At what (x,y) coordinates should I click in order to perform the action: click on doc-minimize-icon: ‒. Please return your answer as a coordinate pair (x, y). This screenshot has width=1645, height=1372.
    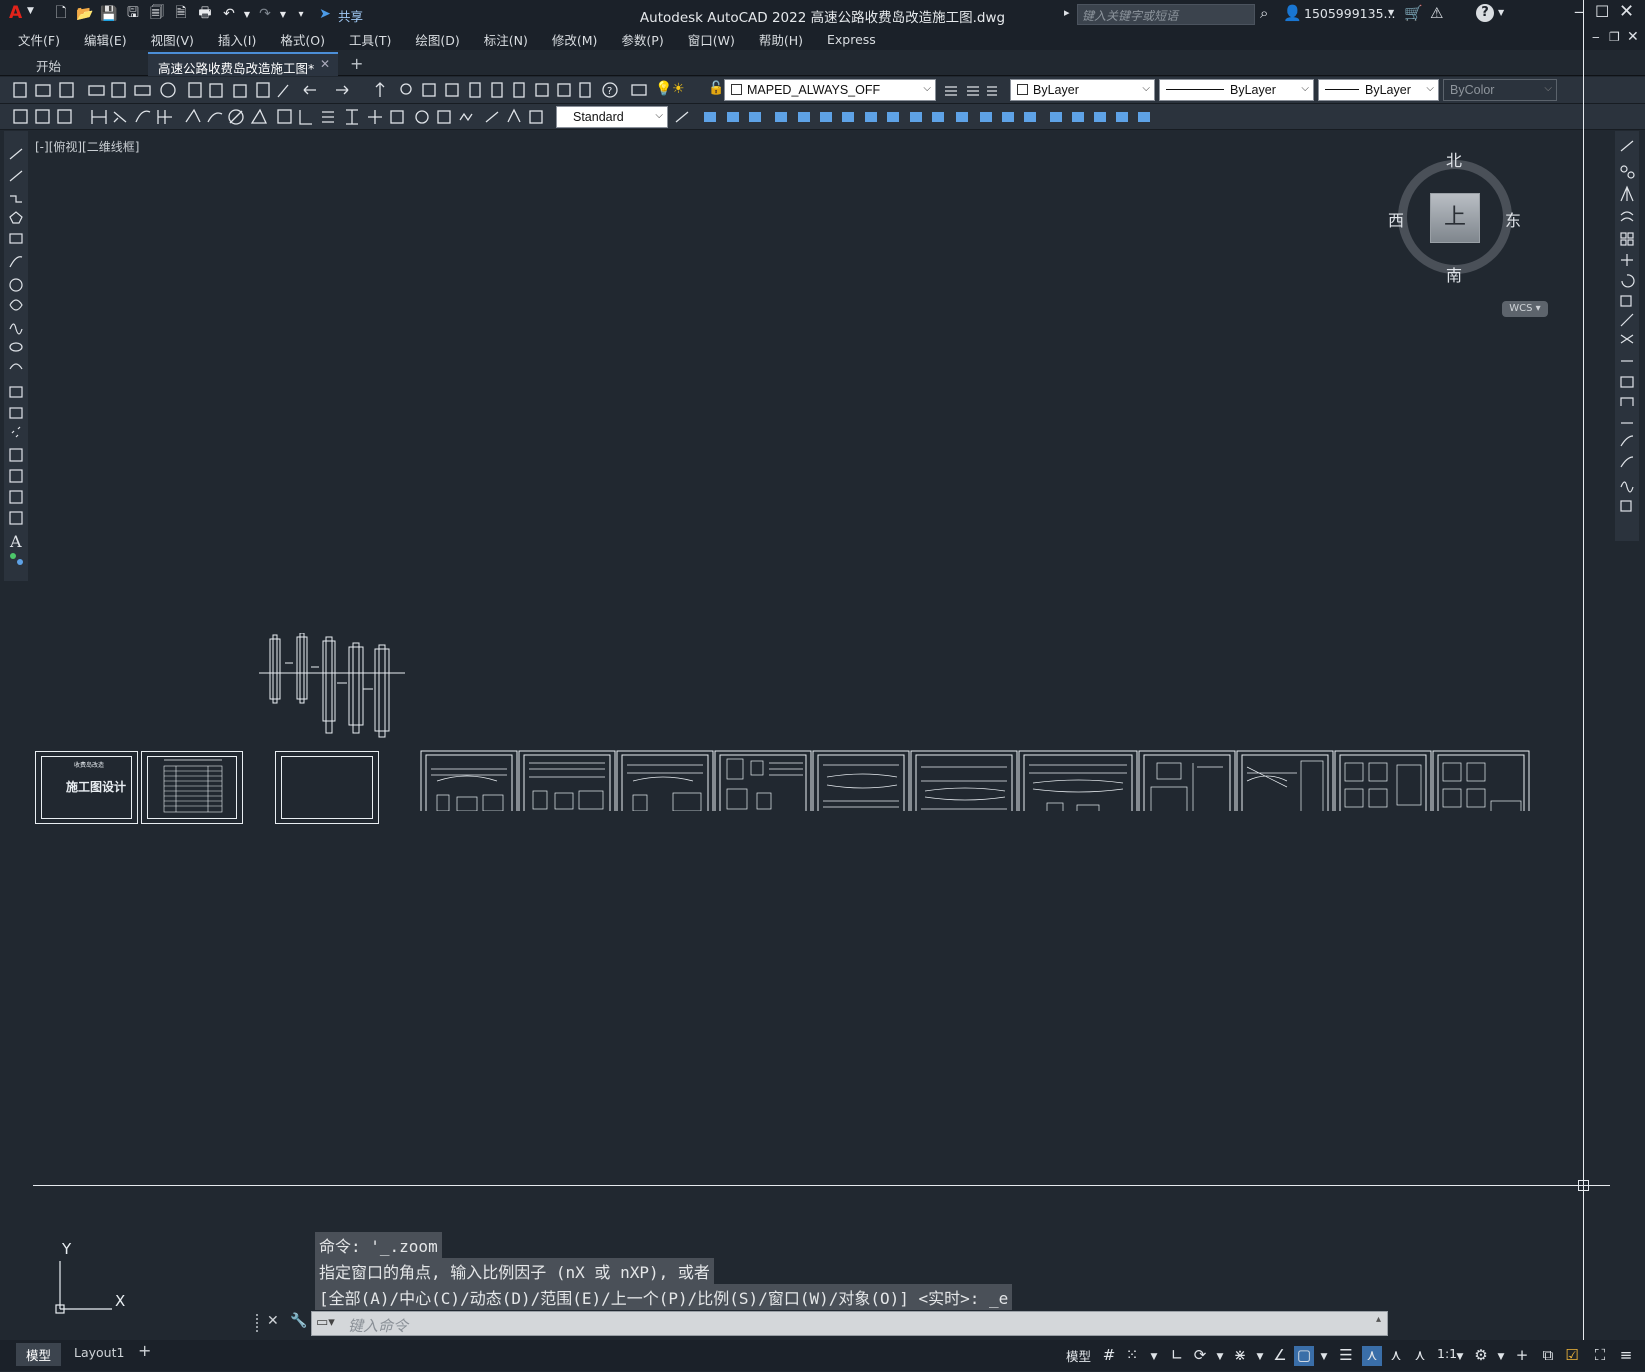
    Looking at the image, I should click on (1596, 37).